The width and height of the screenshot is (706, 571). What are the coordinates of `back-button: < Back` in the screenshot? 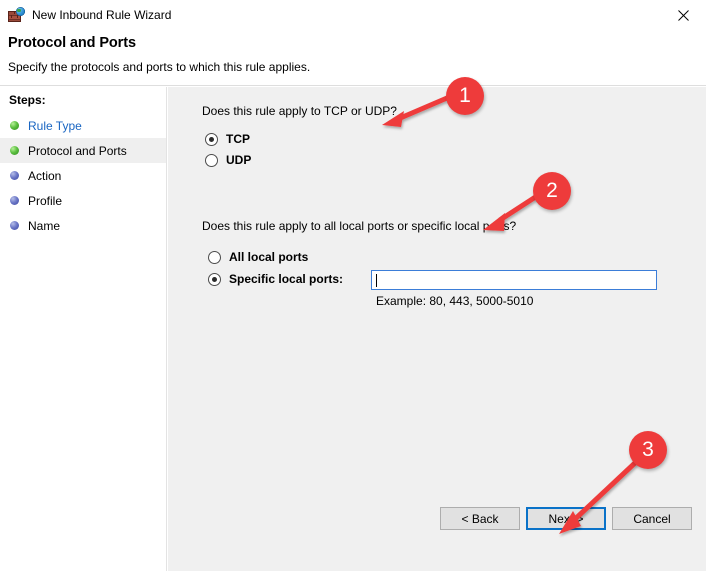 It's located at (480, 518).